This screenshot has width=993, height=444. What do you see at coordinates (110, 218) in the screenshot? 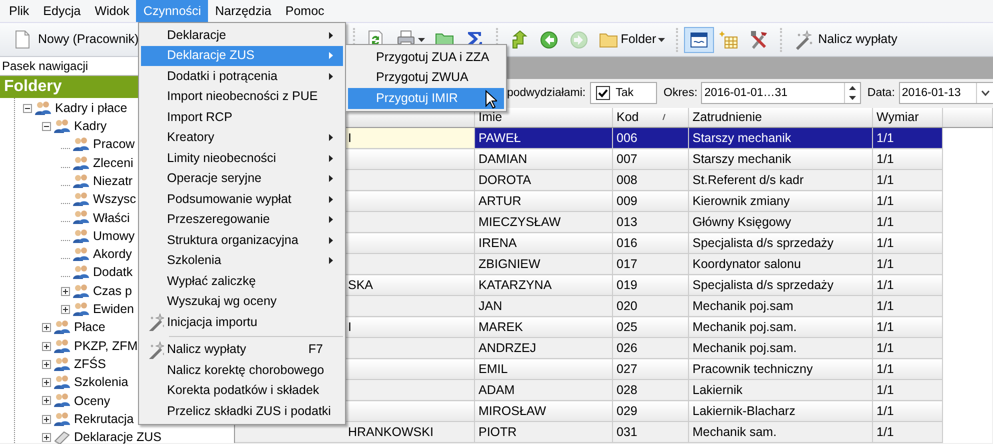
I see `tree-item: Właści` at bounding box center [110, 218].